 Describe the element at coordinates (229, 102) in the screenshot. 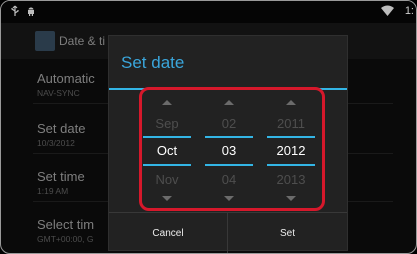

I see `day-increment-icon` at that location.